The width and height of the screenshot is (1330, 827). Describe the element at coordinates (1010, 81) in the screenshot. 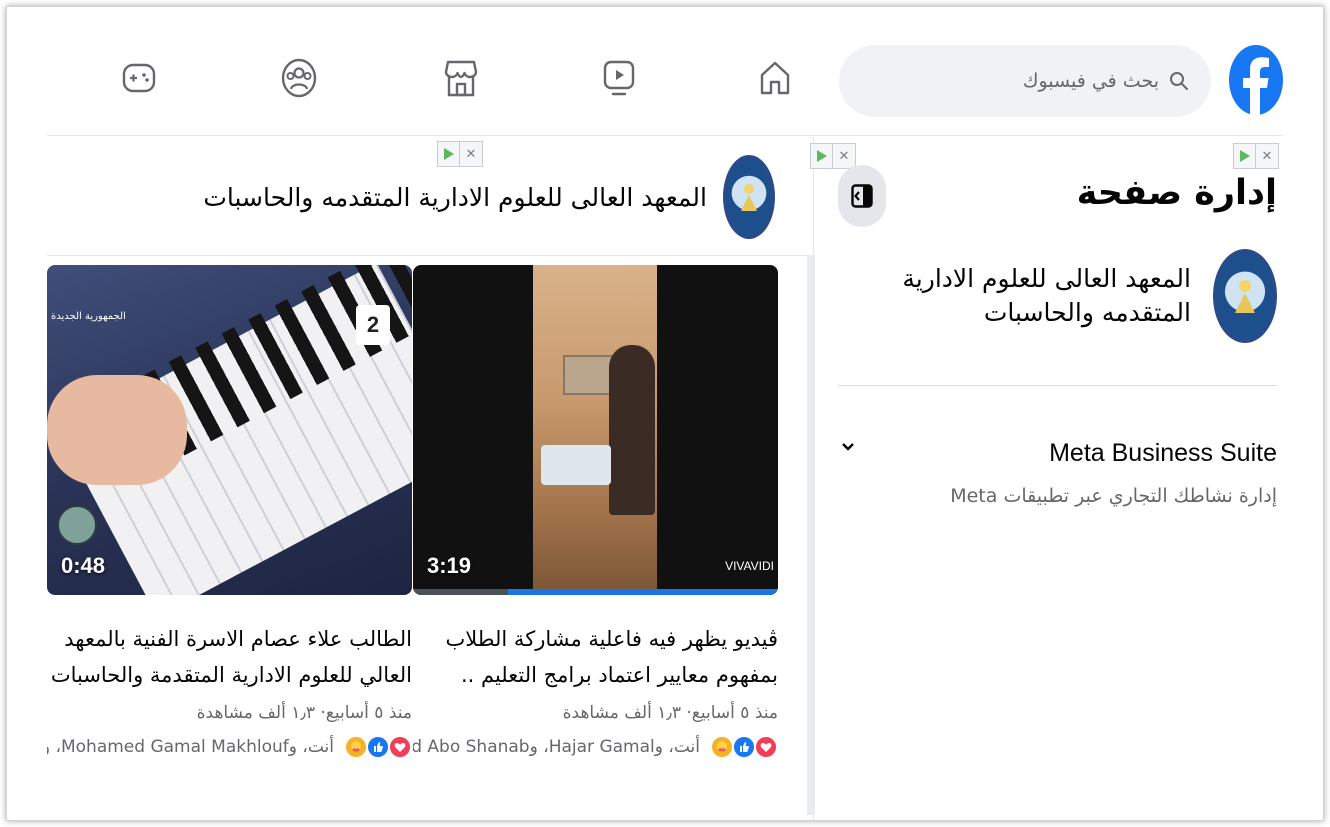

I see `search-input` at that location.